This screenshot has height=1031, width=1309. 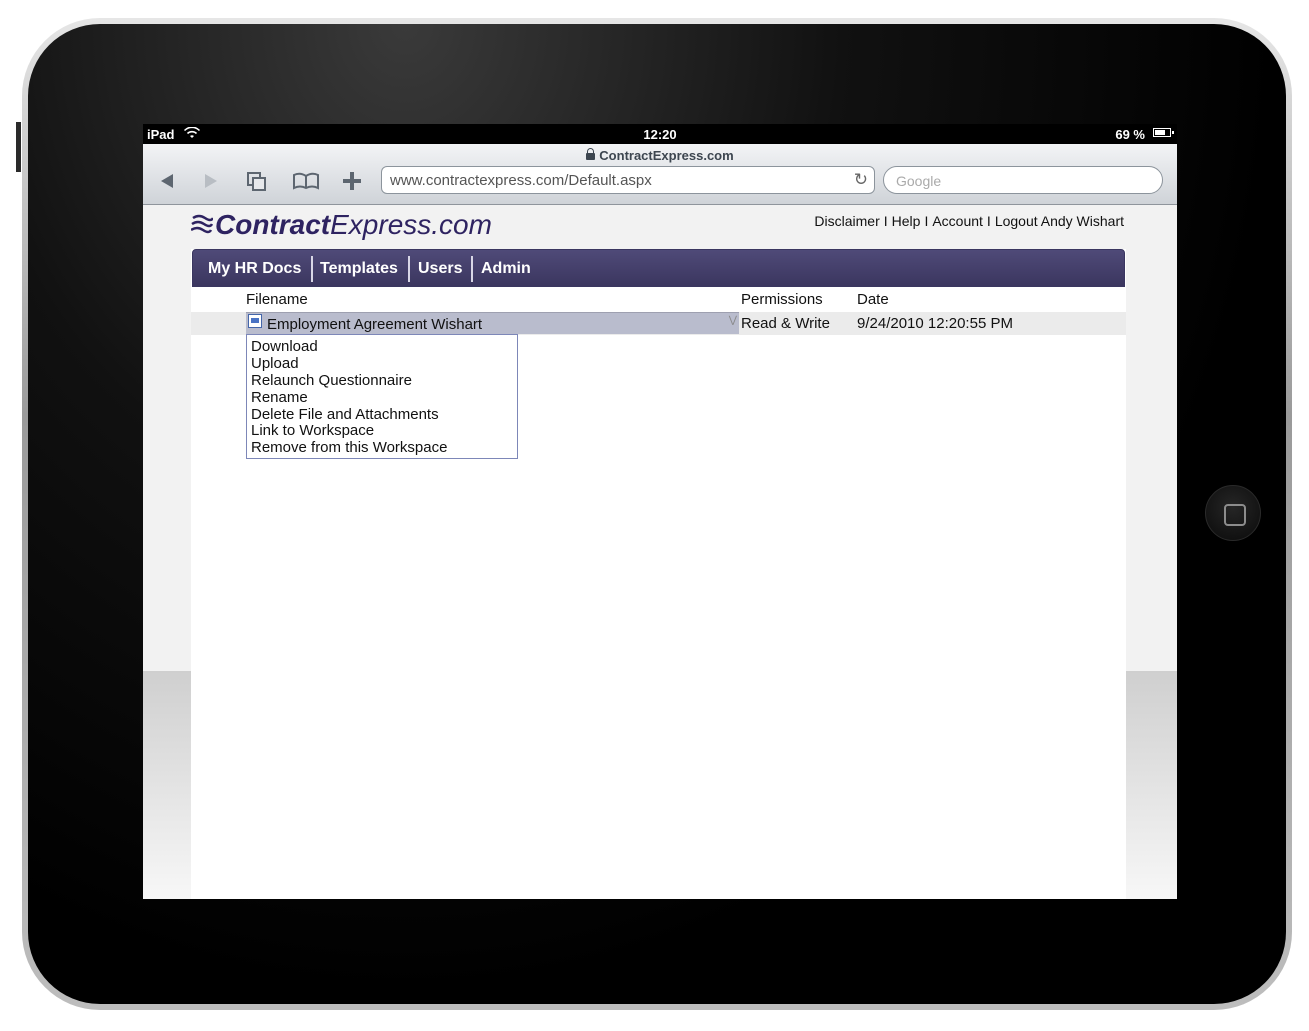 What do you see at coordinates (411, 224) in the screenshot?
I see `logo-text-light: Express.com` at bounding box center [411, 224].